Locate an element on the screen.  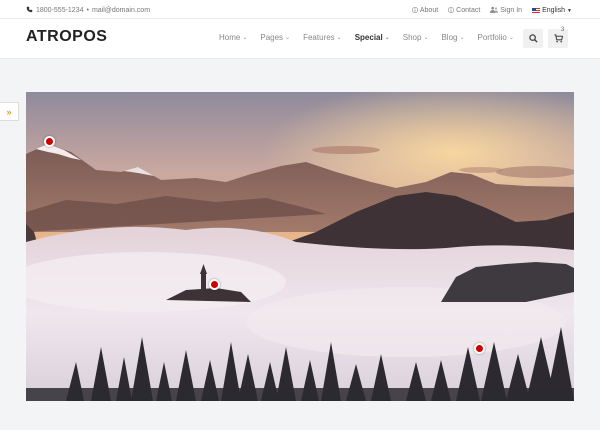
nav-label: Pages is located at coordinates (272, 37).